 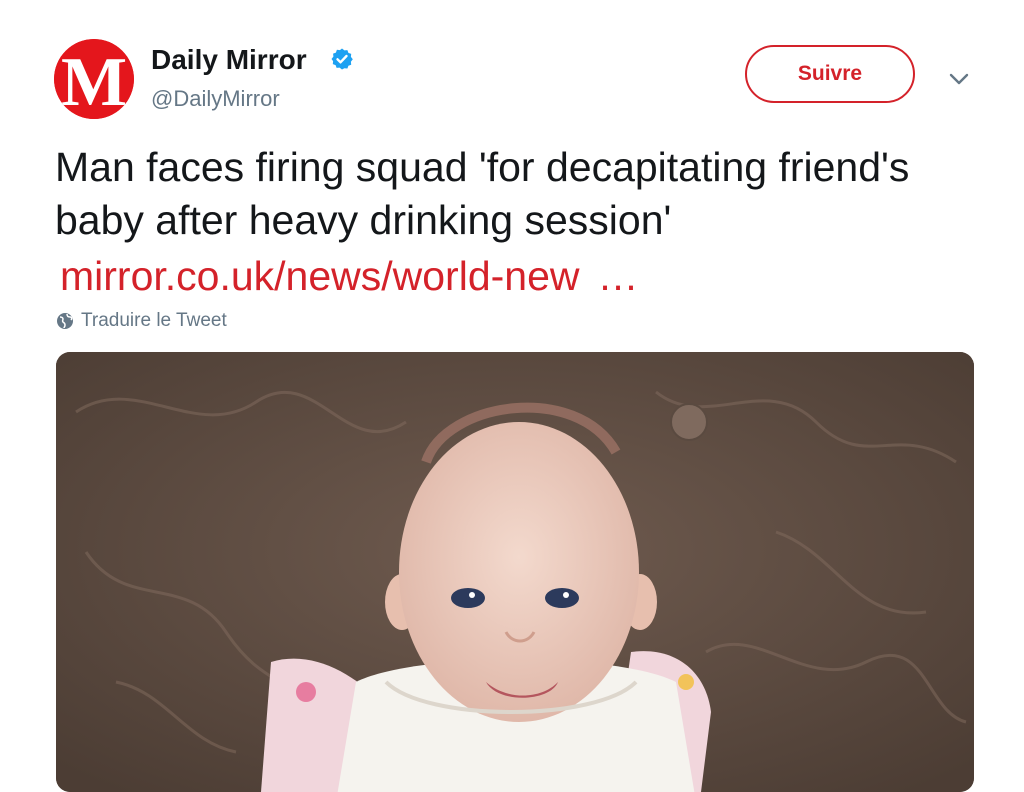 What do you see at coordinates (320, 276) in the screenshot?
I see `tweet-link-text: mirror.co.uk/news/world-new` at bounding box center [320, 276].